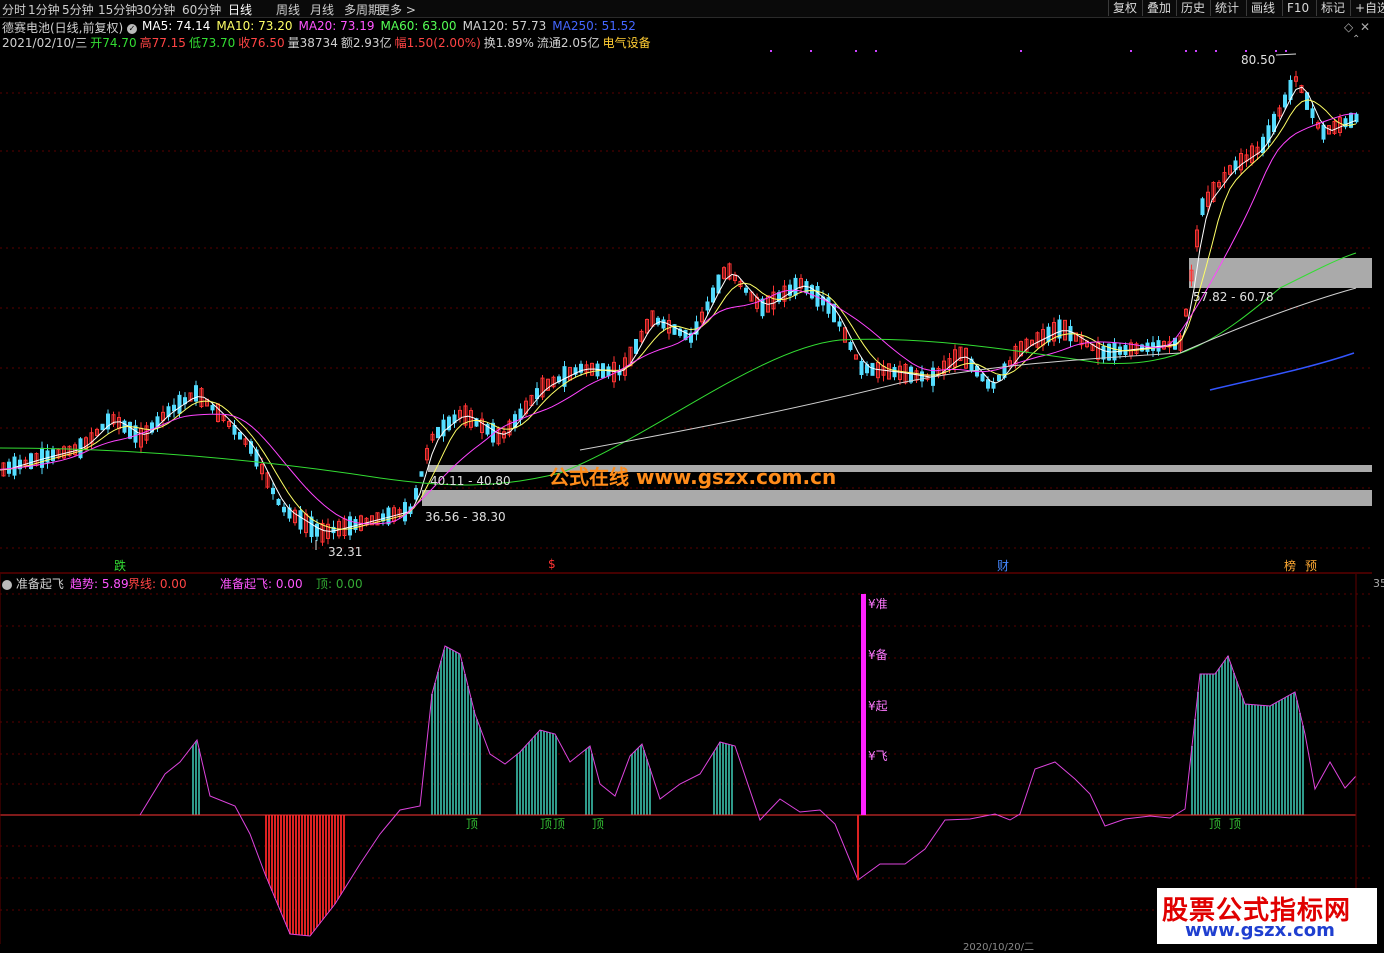 The image size is (1384, 953). I want to click on period-tab: 周线, so click(288, 9).